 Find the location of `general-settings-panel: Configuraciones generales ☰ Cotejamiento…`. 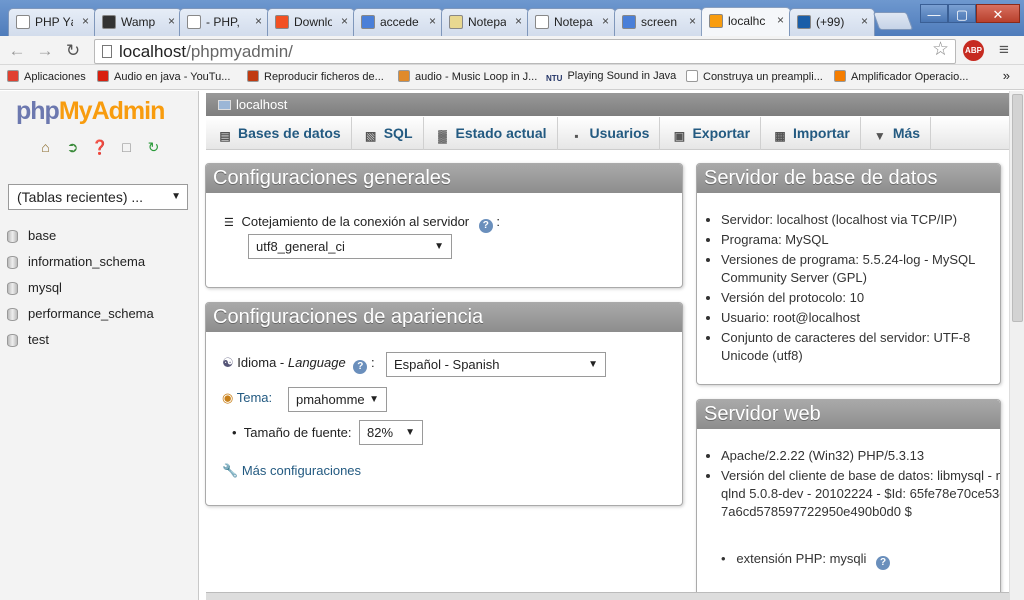

general-settings-panel: Configuraciones generales ☰ Cotejamiento… is located at coordinates (444, 225).